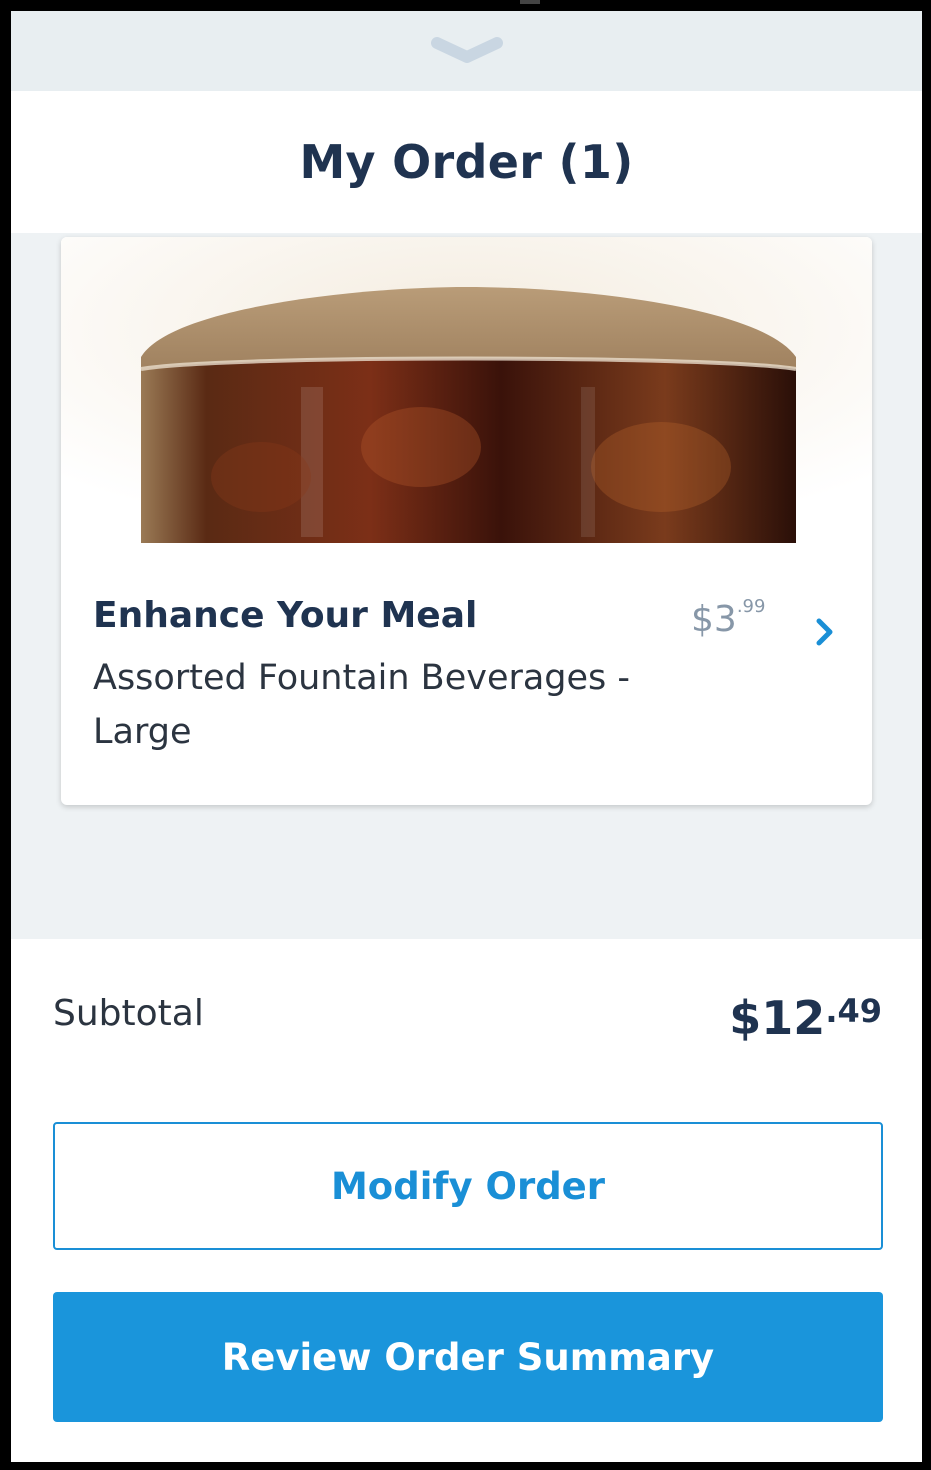  I want to click on review-order-summary-button: Review Order Summary, so click(468, 1357).